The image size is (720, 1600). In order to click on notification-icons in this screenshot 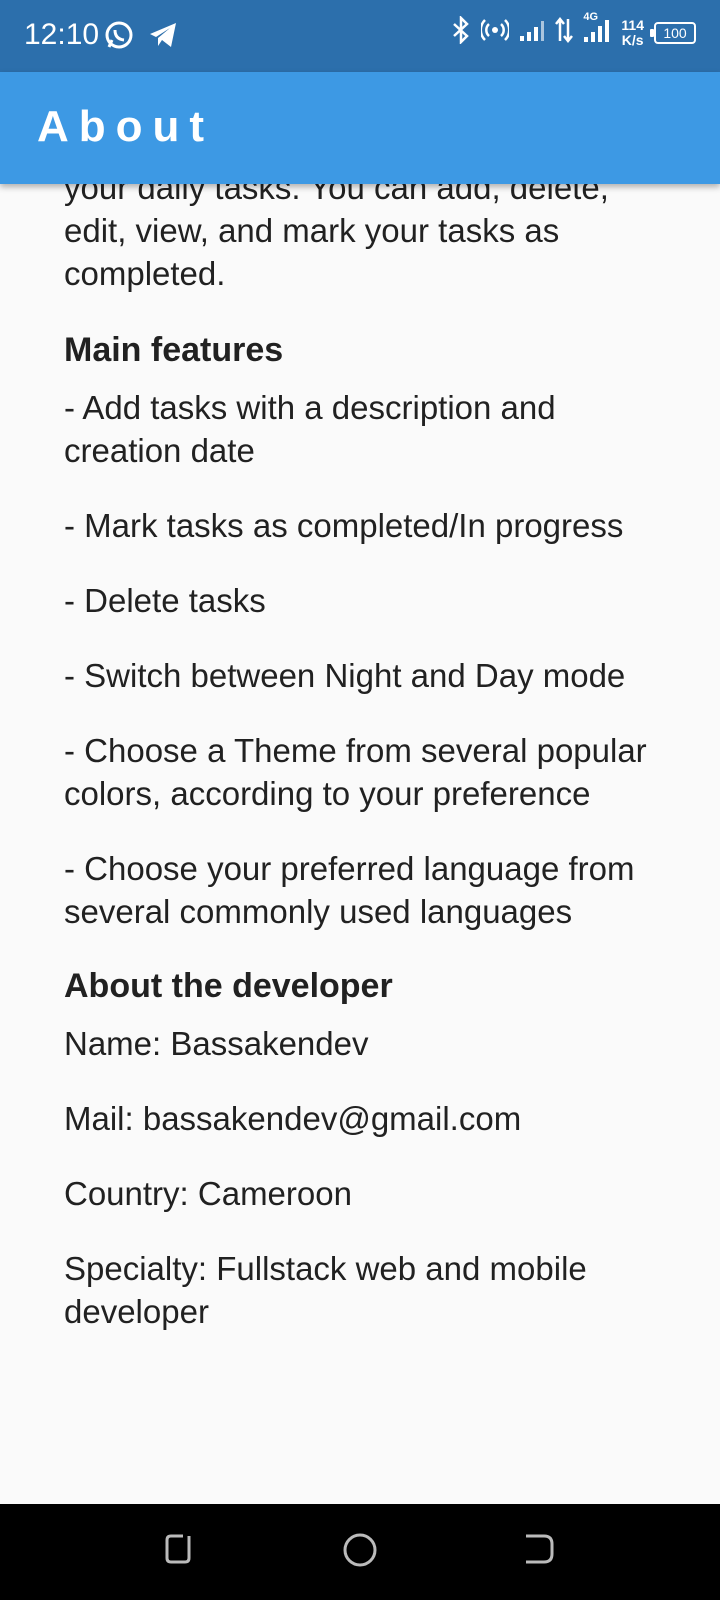, I will do `click(141, 37)`.